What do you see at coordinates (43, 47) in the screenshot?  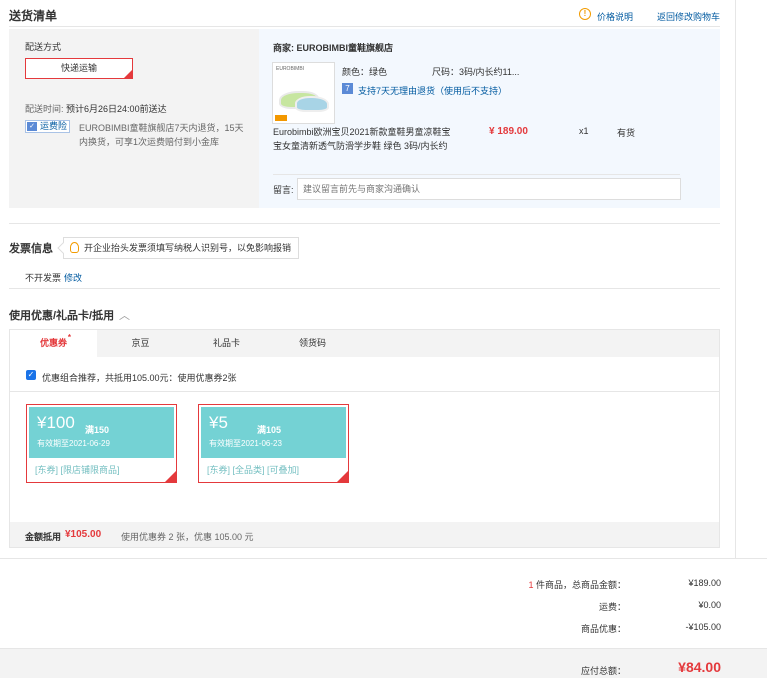 I see `shipping-method-label: 配送方式` at bounding box center [43, 47].